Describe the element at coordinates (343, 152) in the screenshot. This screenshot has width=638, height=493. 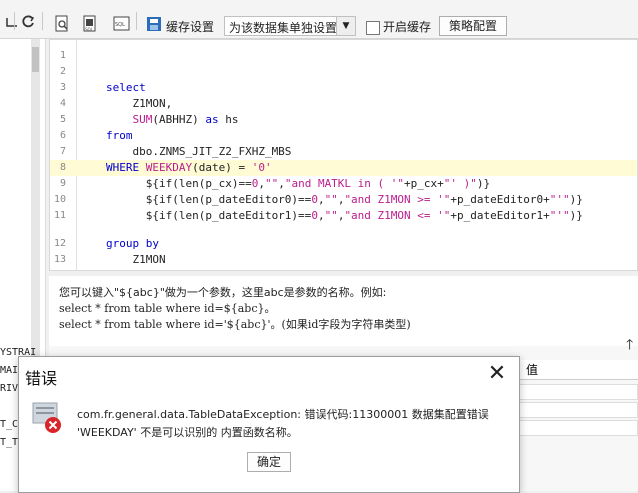
I see `code-line: 7 dbo.ZNMS_JIT_Z2_FXHZ_MBS` at that location.